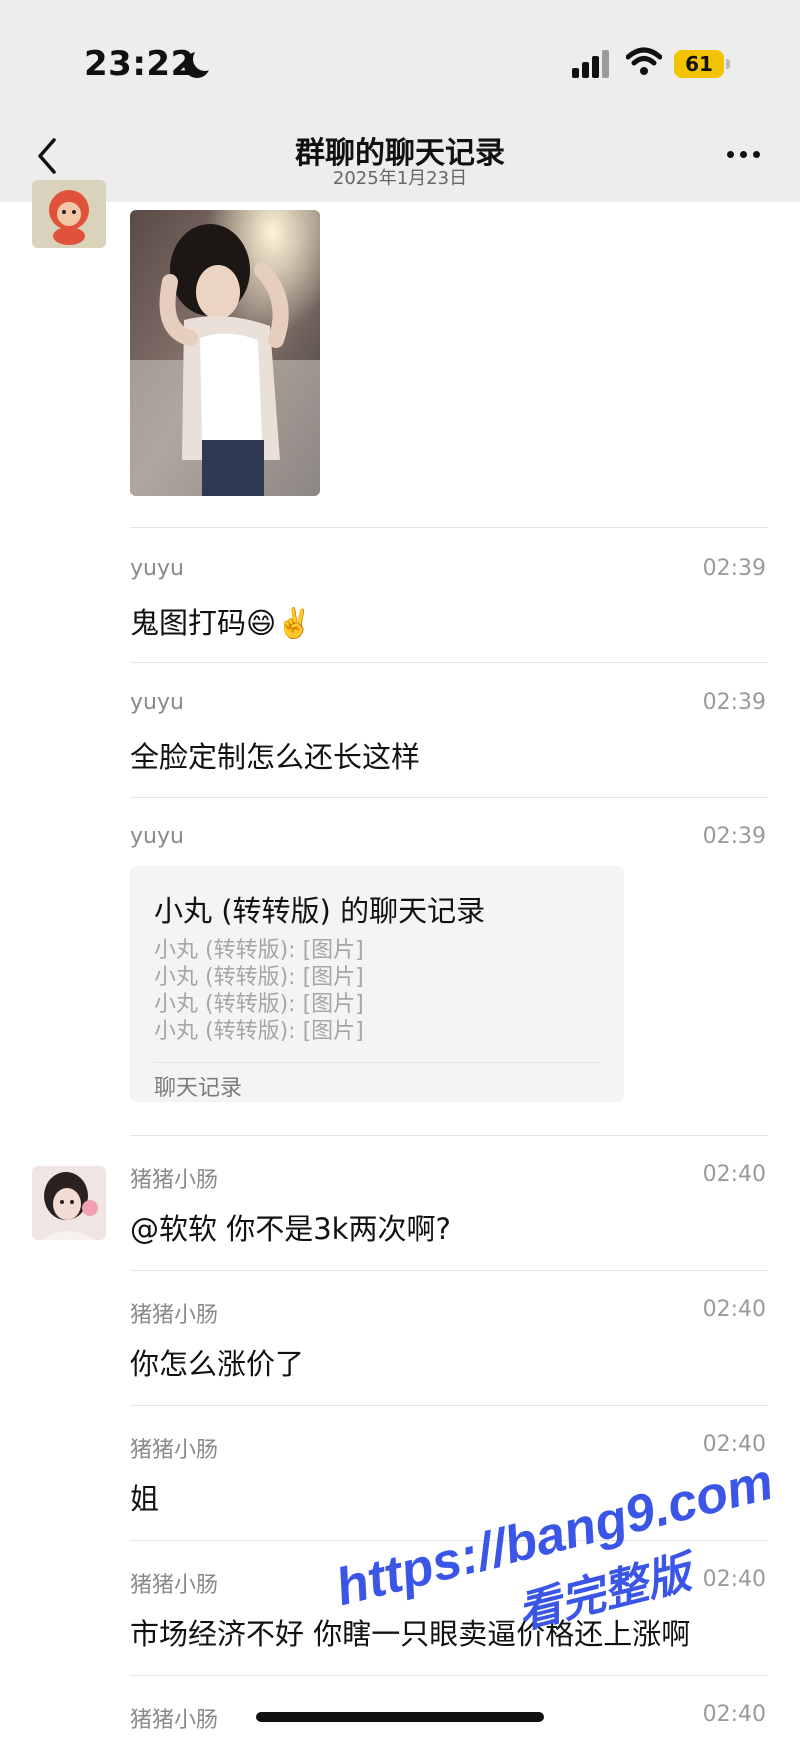 This screenshot has height=1741, width=800. I want to click on chat-record-title: 小丸 (转转版) 的聊天记录, so click(320, 911).